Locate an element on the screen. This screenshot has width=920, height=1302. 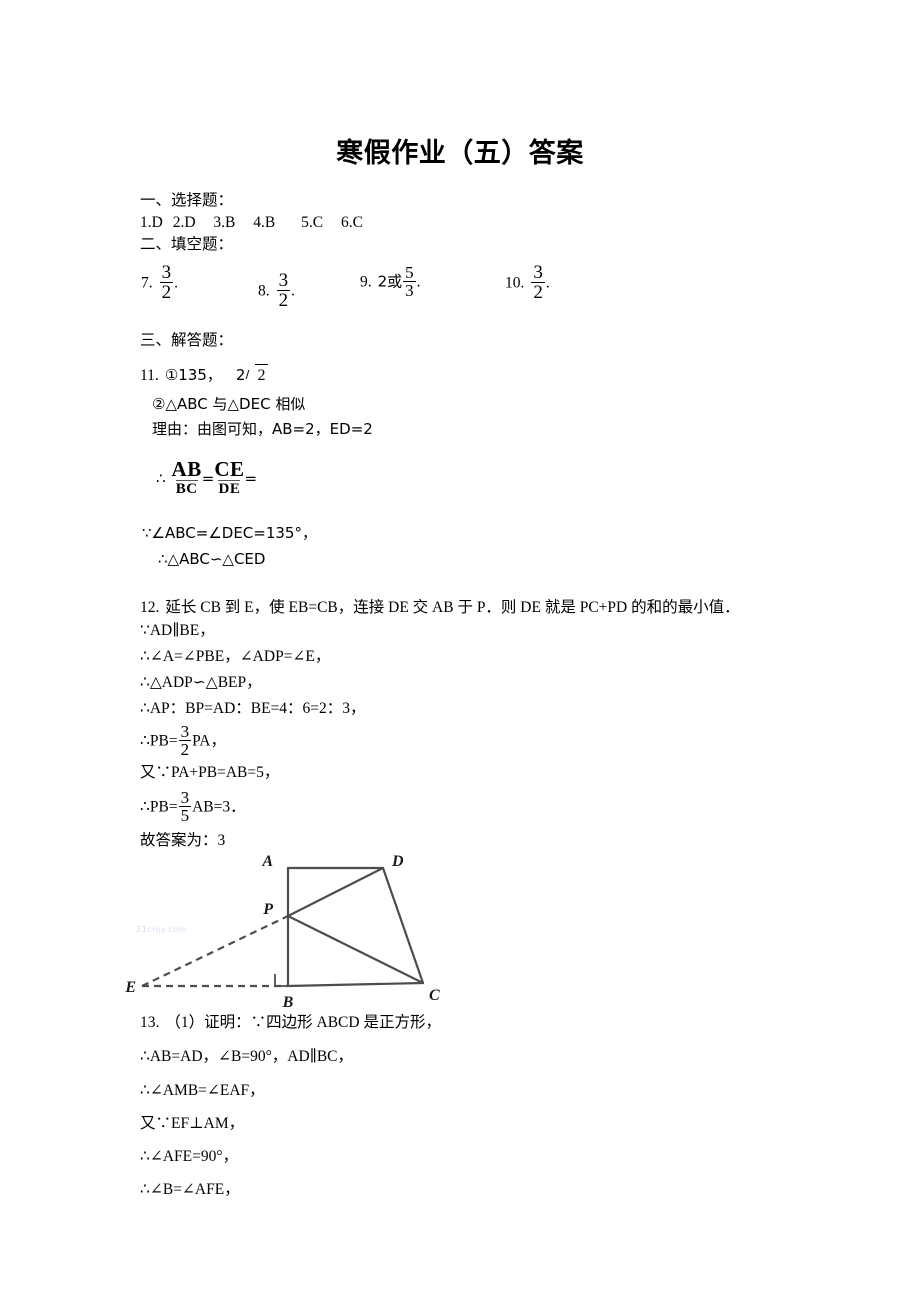
q11-equals-1: = is located at coordinates (208, 478).